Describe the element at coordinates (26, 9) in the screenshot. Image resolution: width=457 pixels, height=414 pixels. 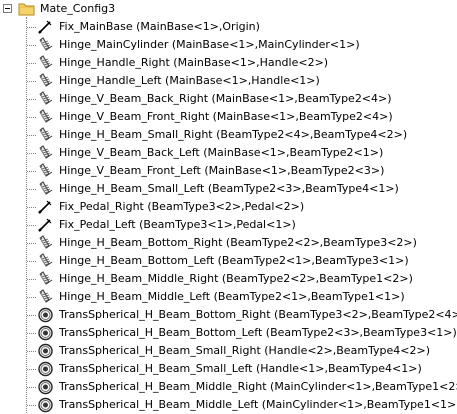
I see `folder-icon` at that location.